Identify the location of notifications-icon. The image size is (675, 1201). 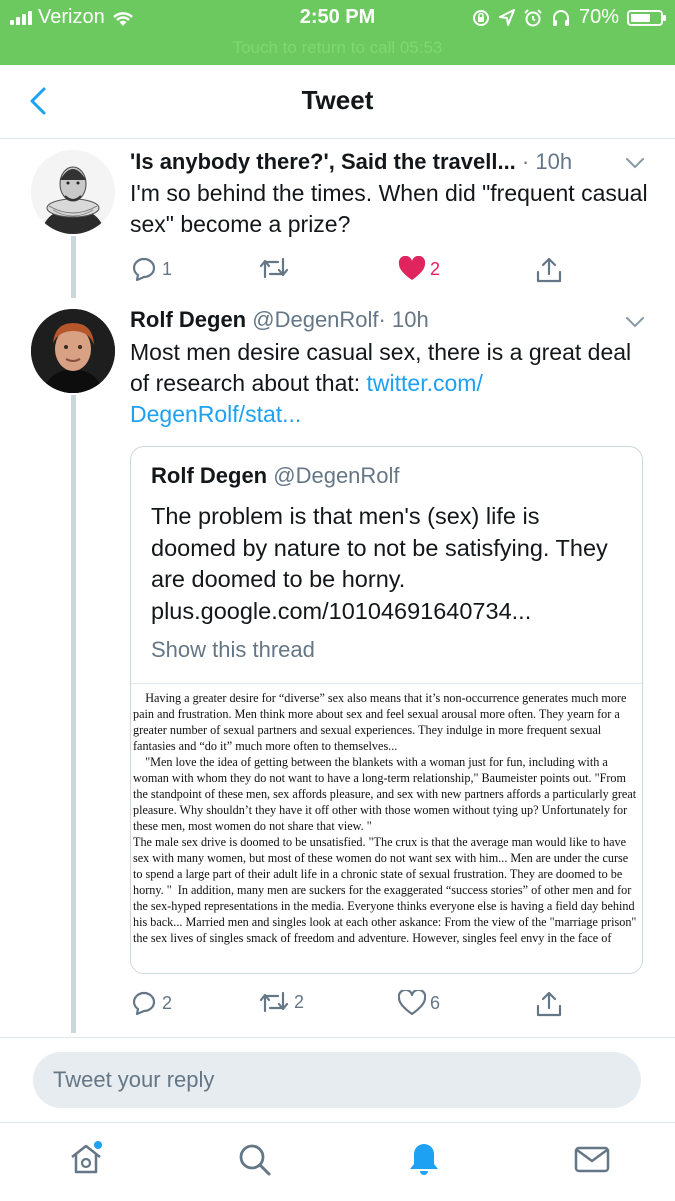
(424, 1159).